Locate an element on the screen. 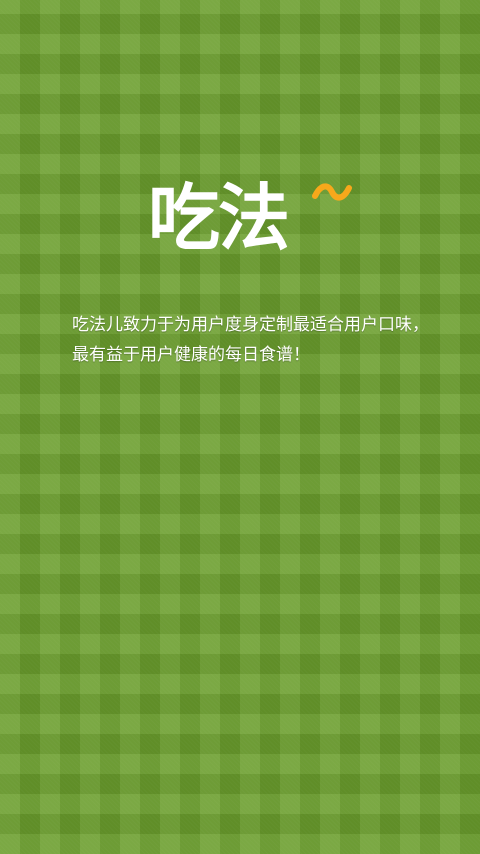 This screenshot has width=480, height=854. app-logo: 吃法 is located at coordinates (253, 218).